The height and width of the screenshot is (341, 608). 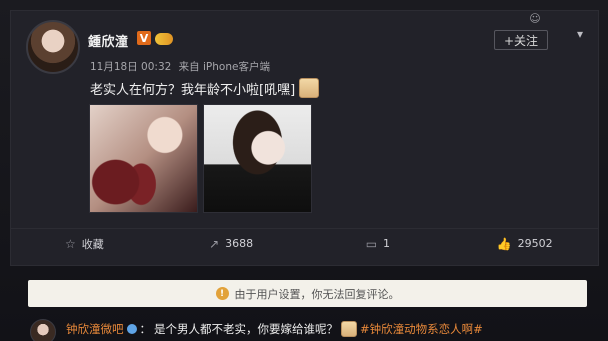 What do you see at coordinates (222, 293) in the screenshot?
I see `info-icon: !` at bounding box center [222, 293].